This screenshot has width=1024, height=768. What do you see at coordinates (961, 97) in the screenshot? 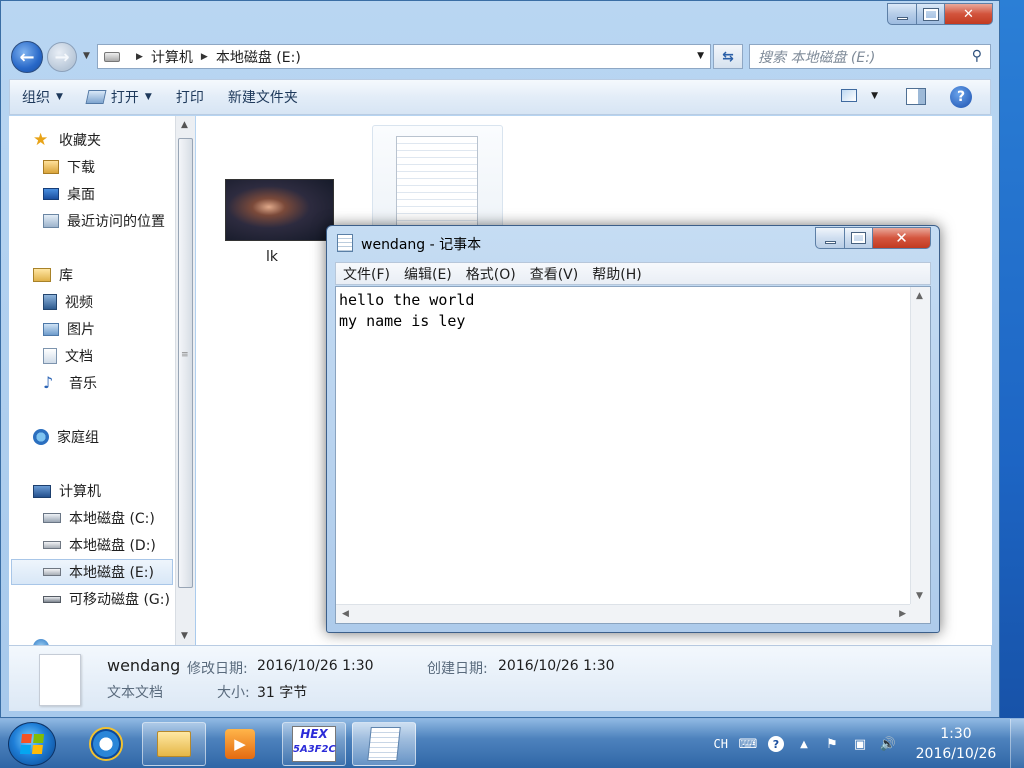
I see `help-button: ?` at bounding box center [961, 97].